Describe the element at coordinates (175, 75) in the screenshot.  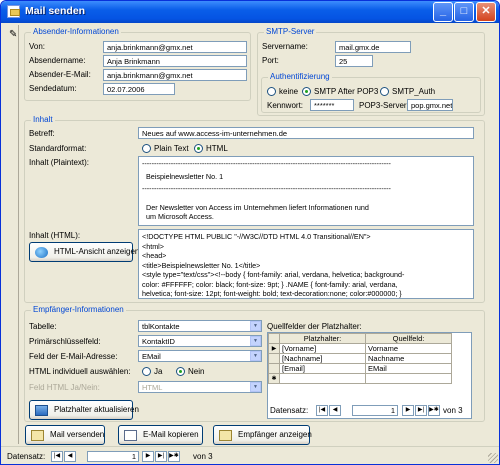
I see `absender-email-field: anja.brinkmann@gmx.net` at that location.